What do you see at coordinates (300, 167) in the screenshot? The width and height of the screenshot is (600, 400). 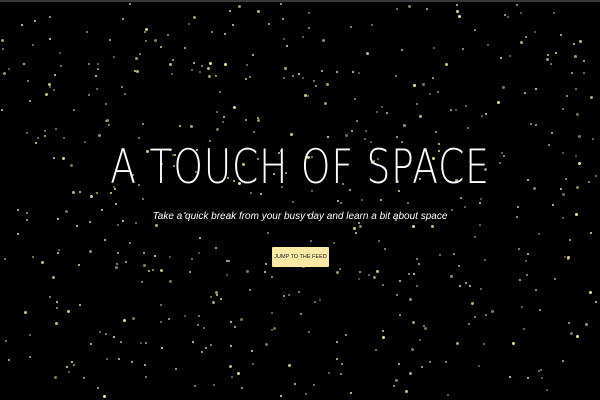 I see `page-title: A TOUCH OF SPACE` at bounding box center [300, 167].